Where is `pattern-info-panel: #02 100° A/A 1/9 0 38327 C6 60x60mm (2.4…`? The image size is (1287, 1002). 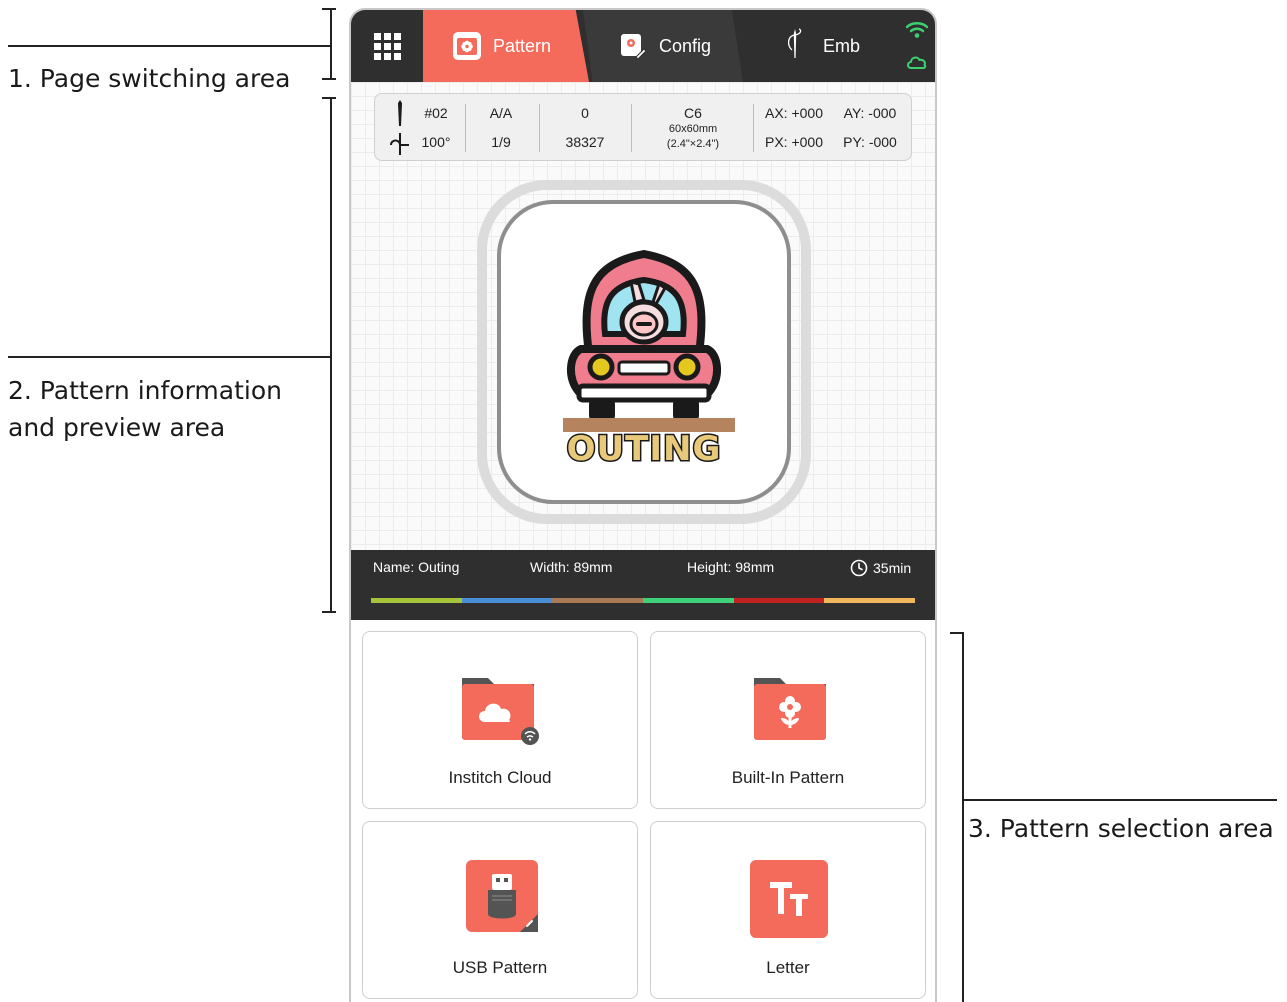 pattern-info-panel: #02 100° A/A 1/9 0 38327 C6 60x60mm (2.4… is located at coordinates (643, 127).